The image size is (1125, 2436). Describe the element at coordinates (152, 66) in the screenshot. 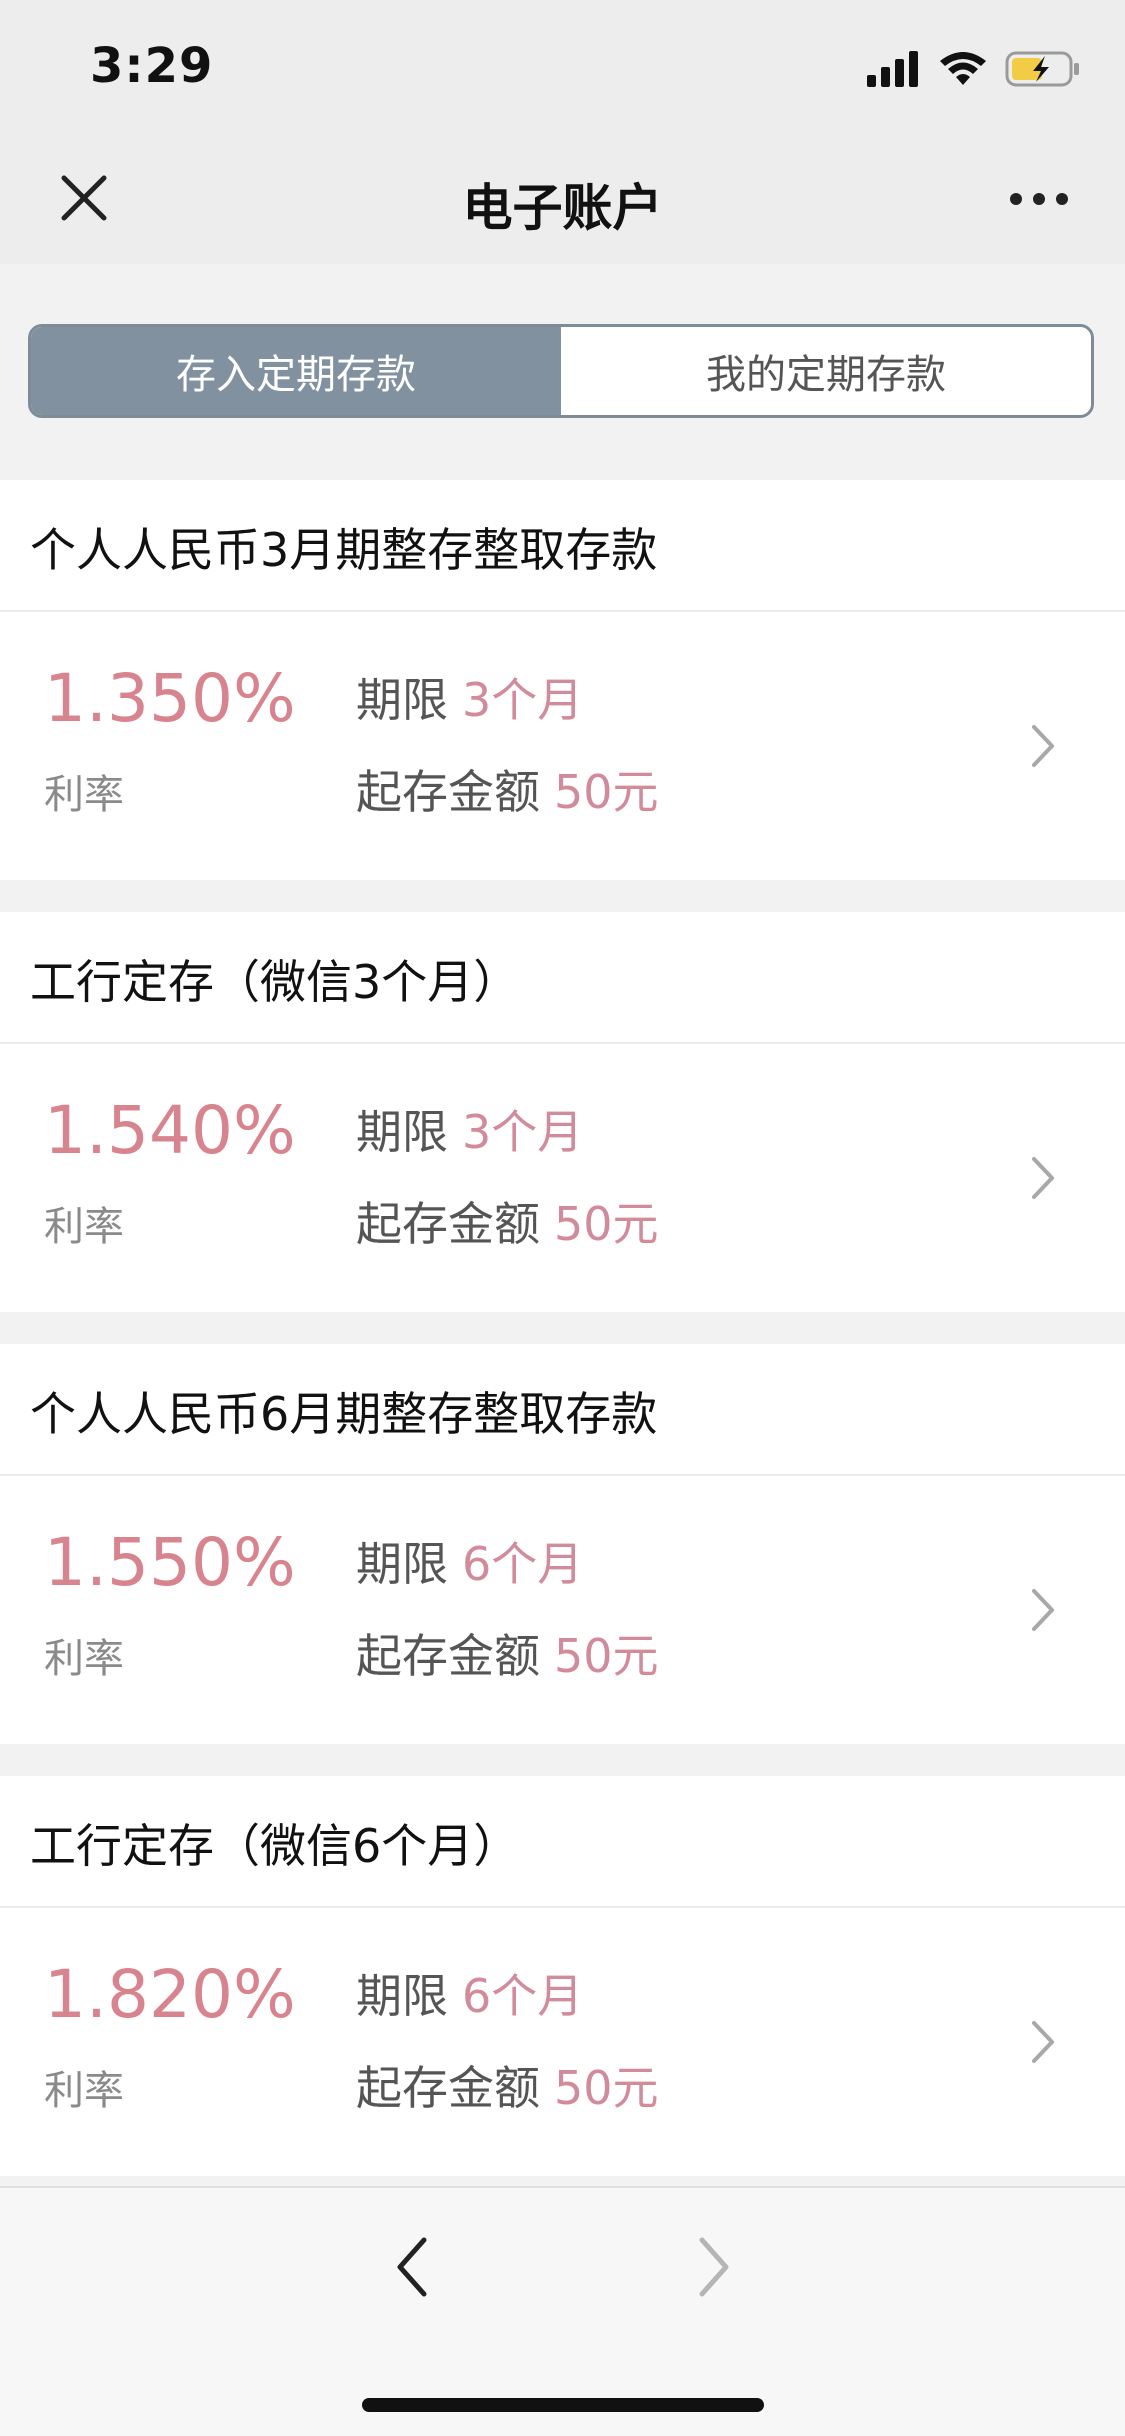

I see `status-time: 3:29` at that location.